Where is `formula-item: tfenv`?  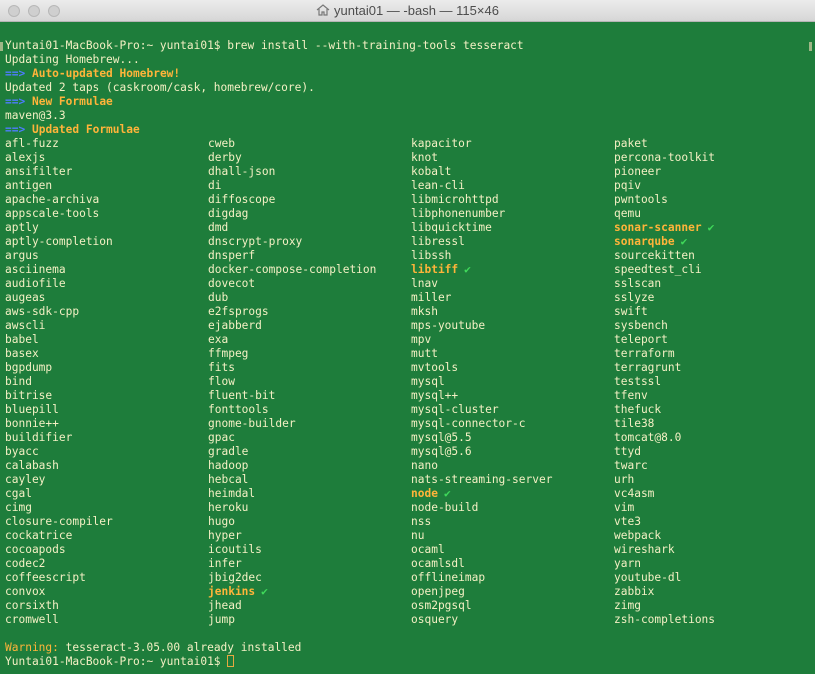 formula-item: tfenv is located at coordinates (664, 396).